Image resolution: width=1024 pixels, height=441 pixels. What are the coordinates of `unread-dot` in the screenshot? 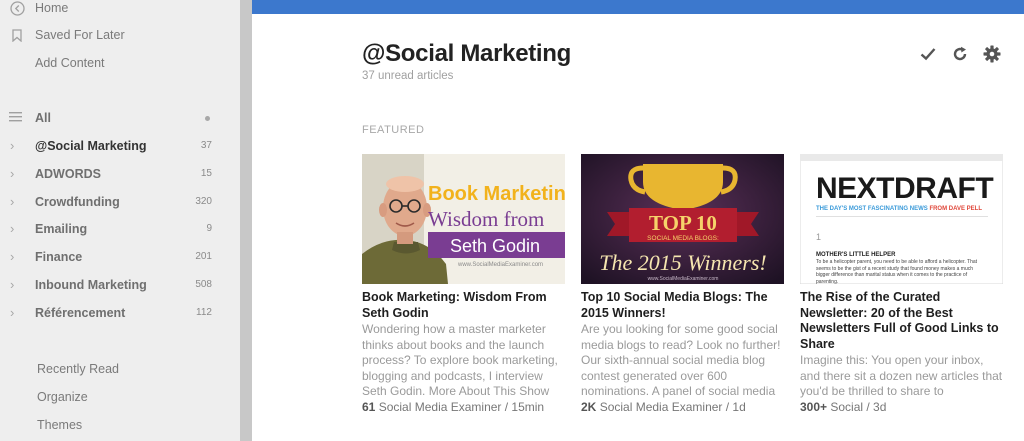 It's located at (207, 118).